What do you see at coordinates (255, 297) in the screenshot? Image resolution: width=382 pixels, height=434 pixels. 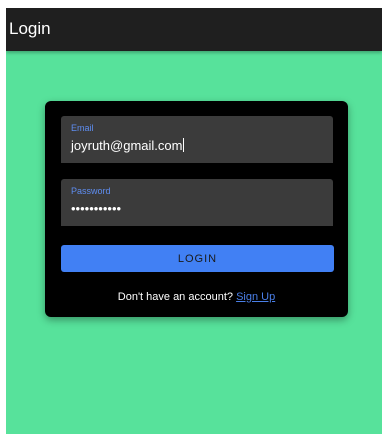 I see `signup-link: Sign Up` at bounding box center [255, 297].